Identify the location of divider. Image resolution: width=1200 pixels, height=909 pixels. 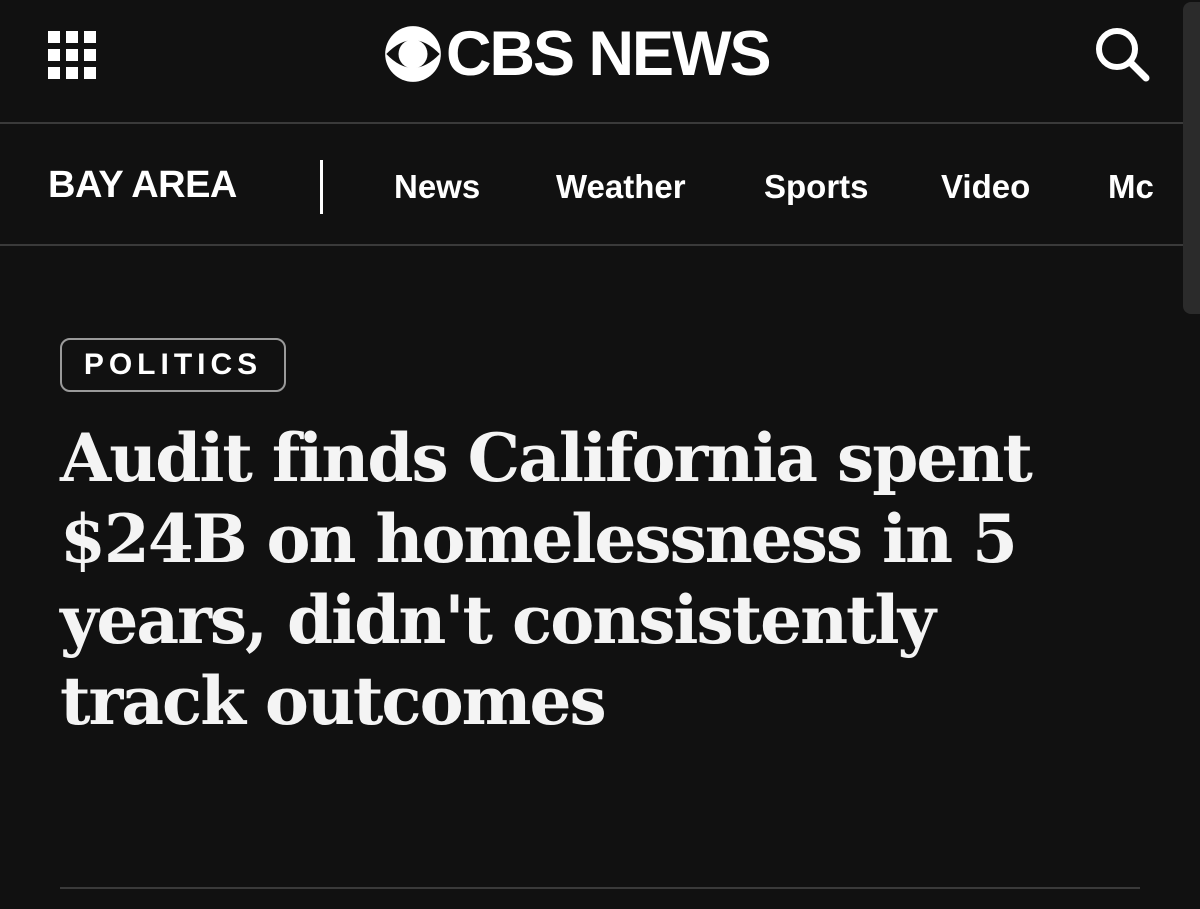
(600, 888).